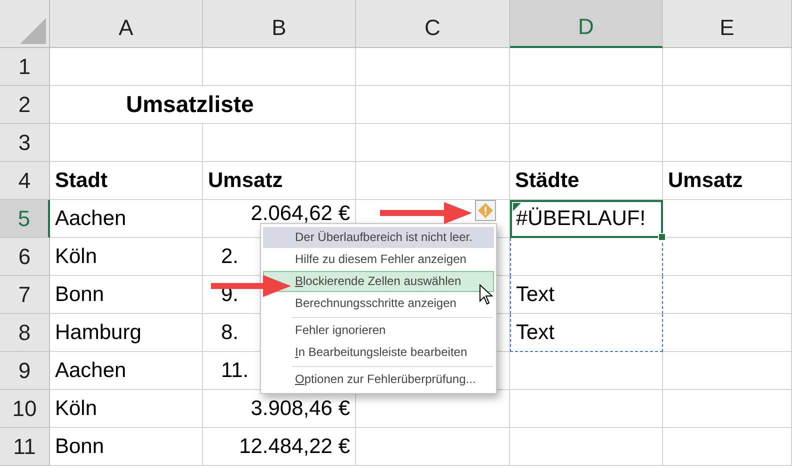 This screenshot has height=467, width=792. What do you see at coordinates (25, 371) in the screenshot?
I see `row-header: 9` at bounding box center [25, 371].